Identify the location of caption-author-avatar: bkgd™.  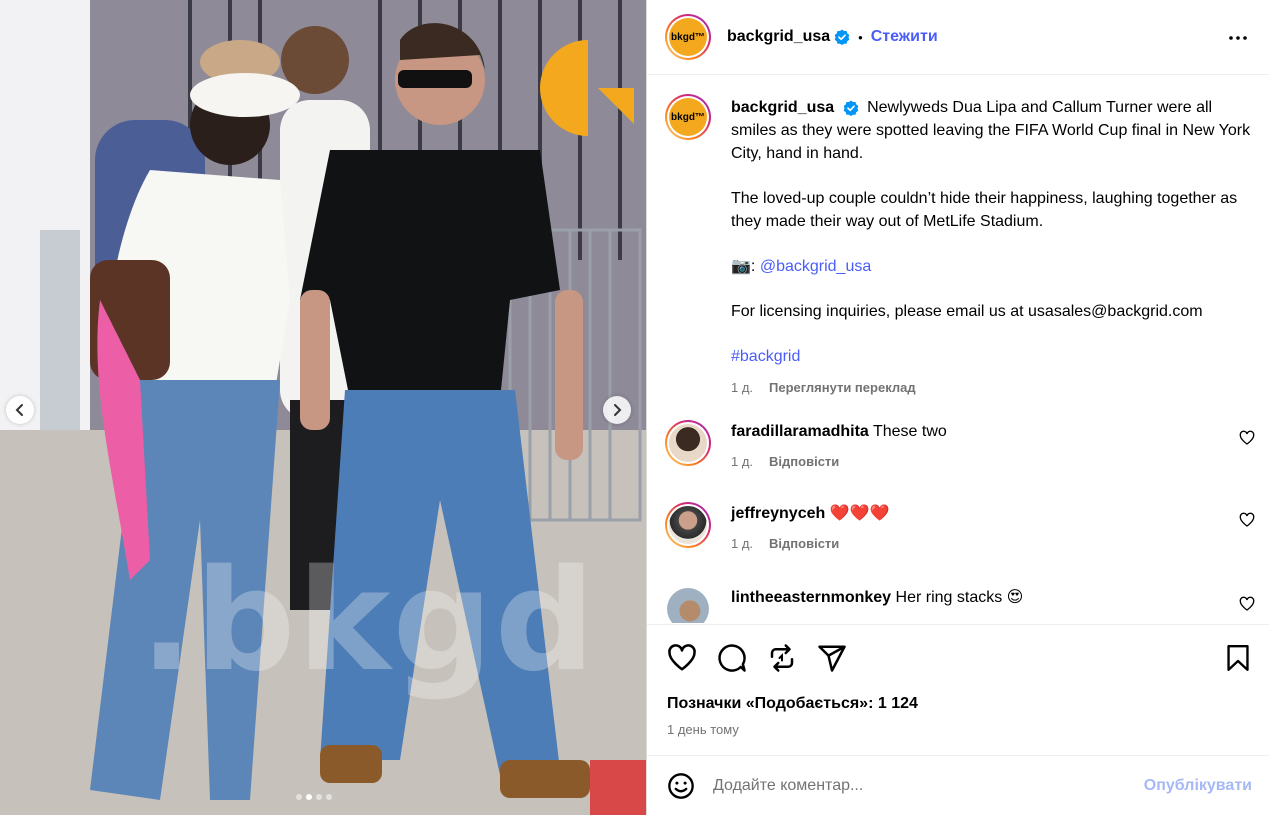
(688, 117).